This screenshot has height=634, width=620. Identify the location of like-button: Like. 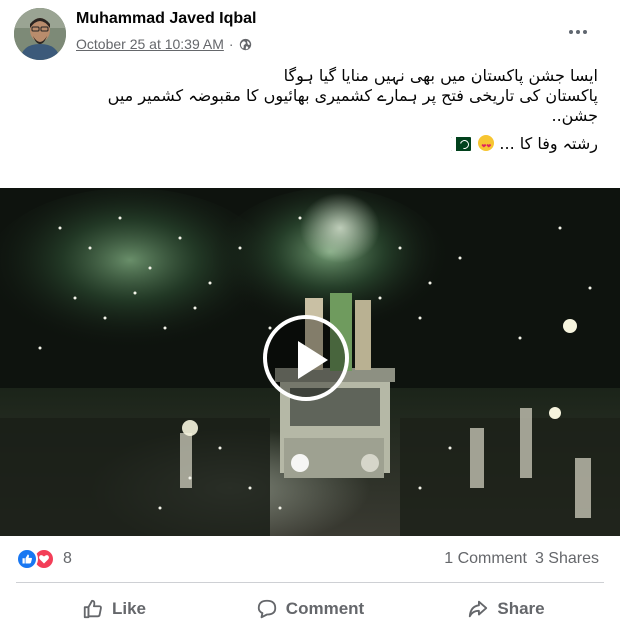
(114, 609).